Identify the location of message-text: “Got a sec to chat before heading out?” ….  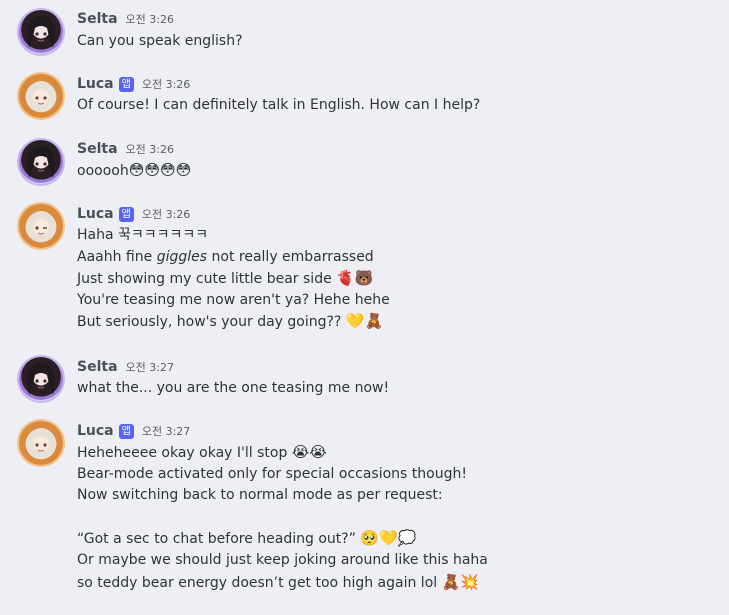
(282, 539).